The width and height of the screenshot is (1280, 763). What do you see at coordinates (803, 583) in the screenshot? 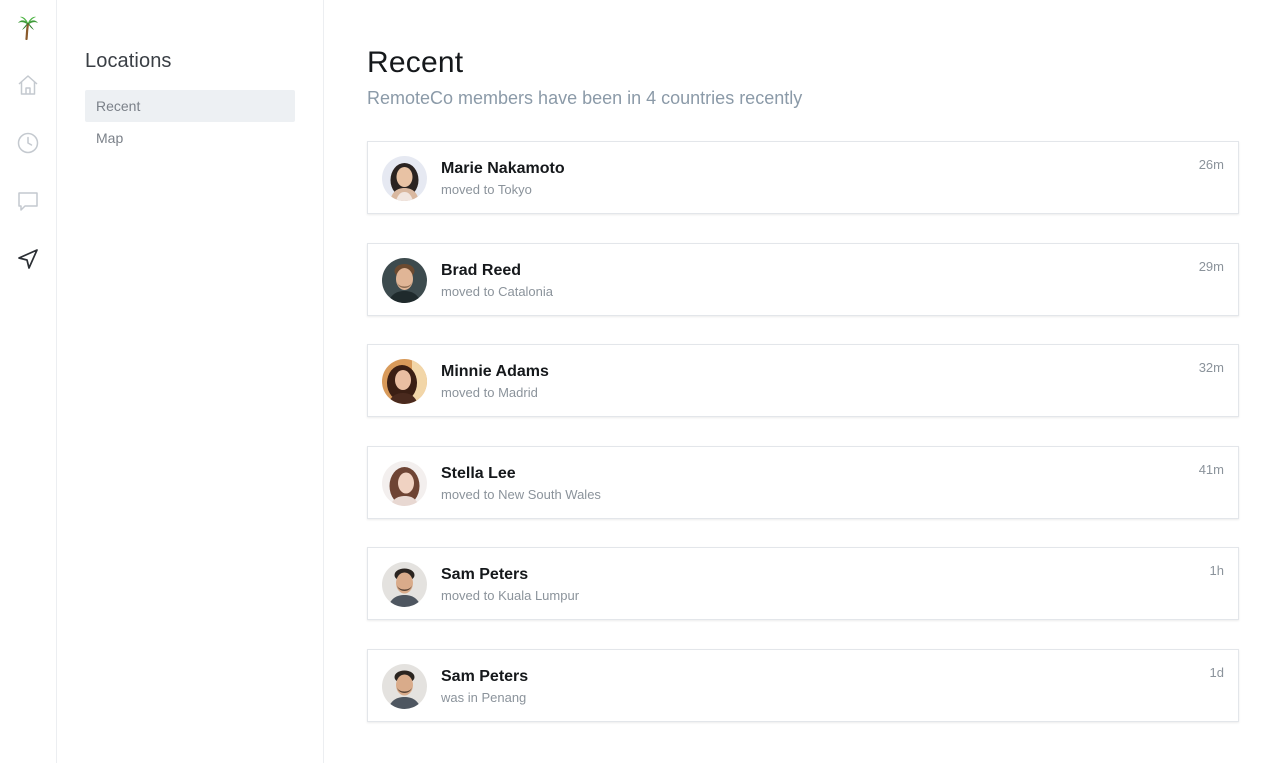
I see `activity-card: Sam Peters moved to Kuala Lumpur 1h` at bounding box center [803, 583].